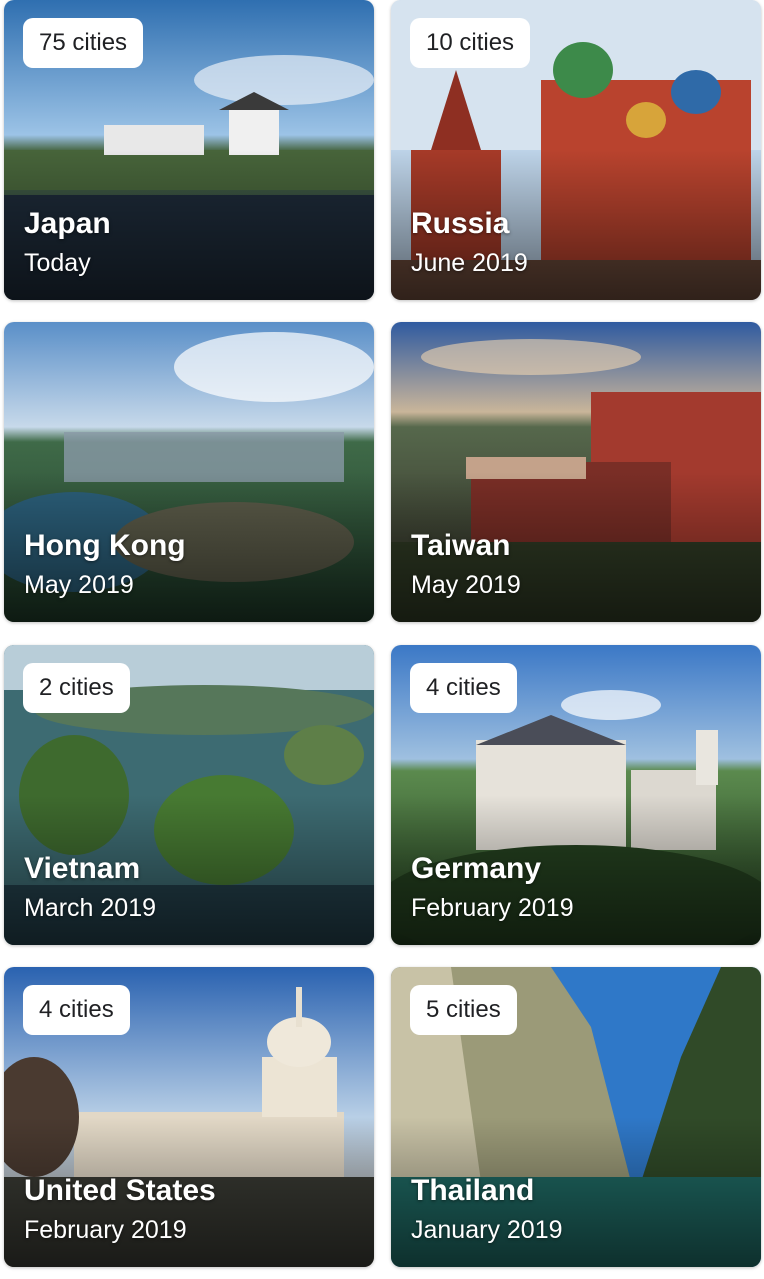 The height and width of the screenshot is (1279, 764). Describe the element at coordinates (189, 472) in the screenshot. I see `trip-card-hong-kong: Hong Kong May 2019` at that location.